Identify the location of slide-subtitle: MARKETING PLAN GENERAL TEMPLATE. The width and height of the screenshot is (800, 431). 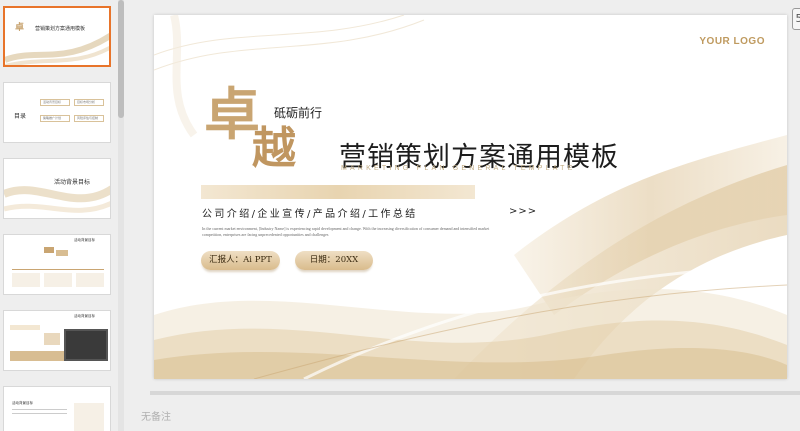
(458, 168).